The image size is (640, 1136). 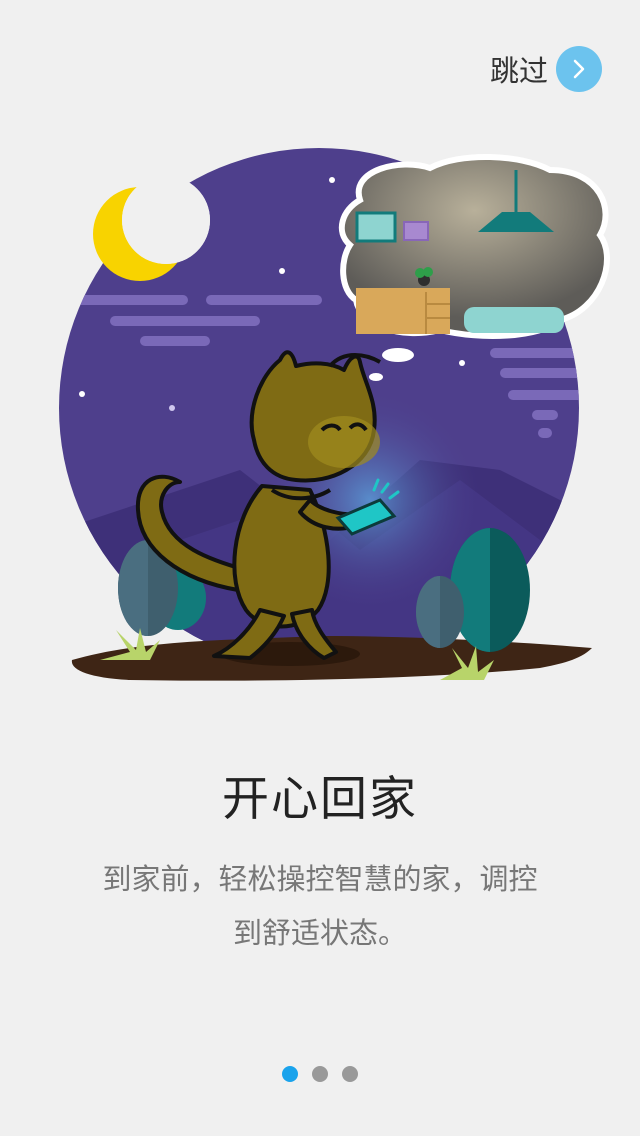 I want to click on pager-indicator, so click(x=320, y=1074).